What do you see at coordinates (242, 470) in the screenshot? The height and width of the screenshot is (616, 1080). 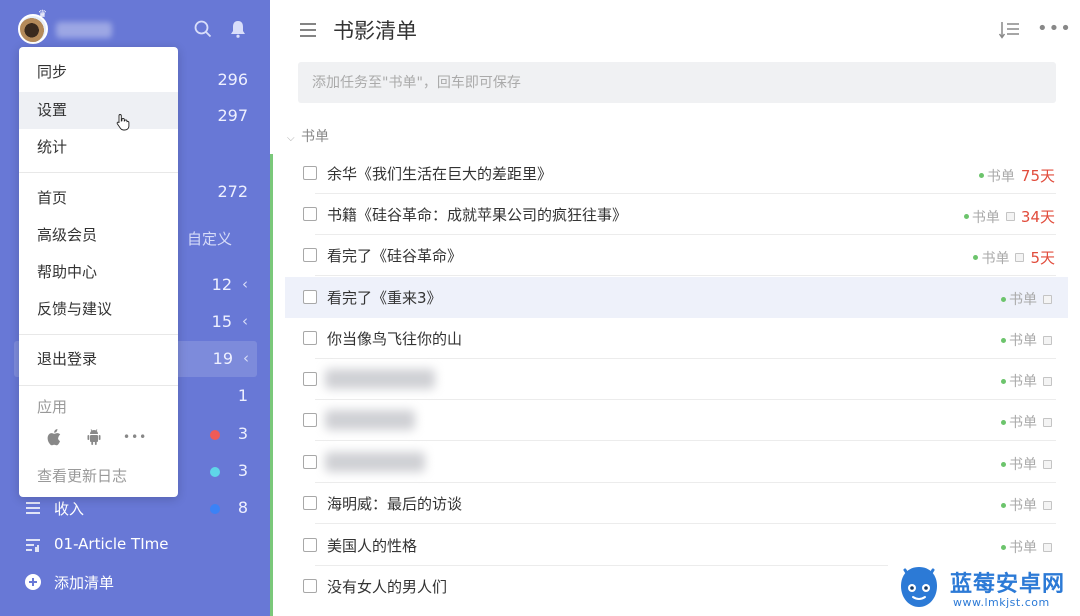 I see `item-count: 3` at bounding box center [242, 470].